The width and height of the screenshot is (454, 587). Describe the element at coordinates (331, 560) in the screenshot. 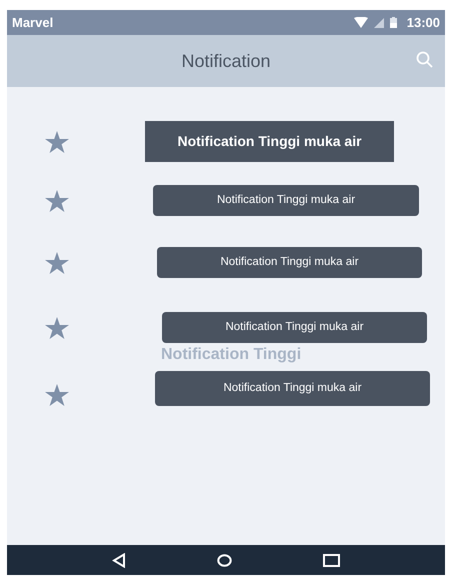

I see `recent-apps-icon` at that location.